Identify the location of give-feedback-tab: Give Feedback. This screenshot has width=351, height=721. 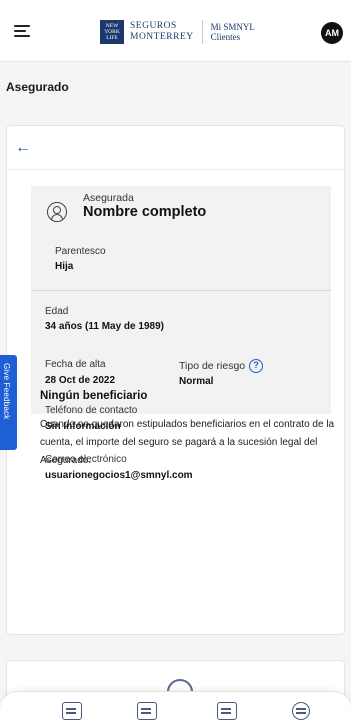
(8, 402).